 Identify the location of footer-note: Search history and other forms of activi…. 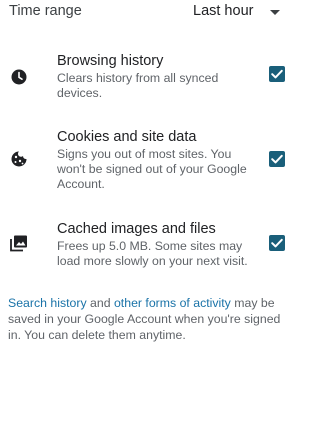
(152, 319).